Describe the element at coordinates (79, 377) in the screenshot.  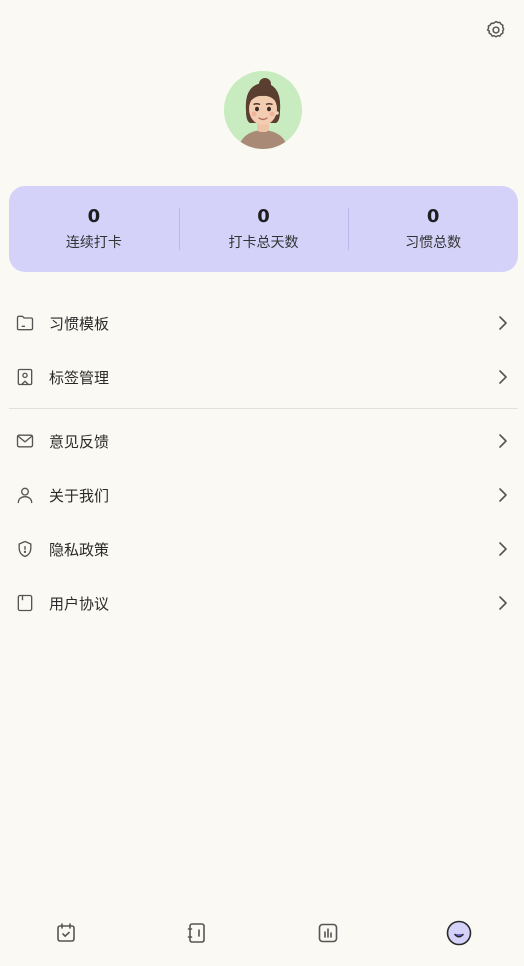
I see `menu-item-label: 标签管理` at that location.